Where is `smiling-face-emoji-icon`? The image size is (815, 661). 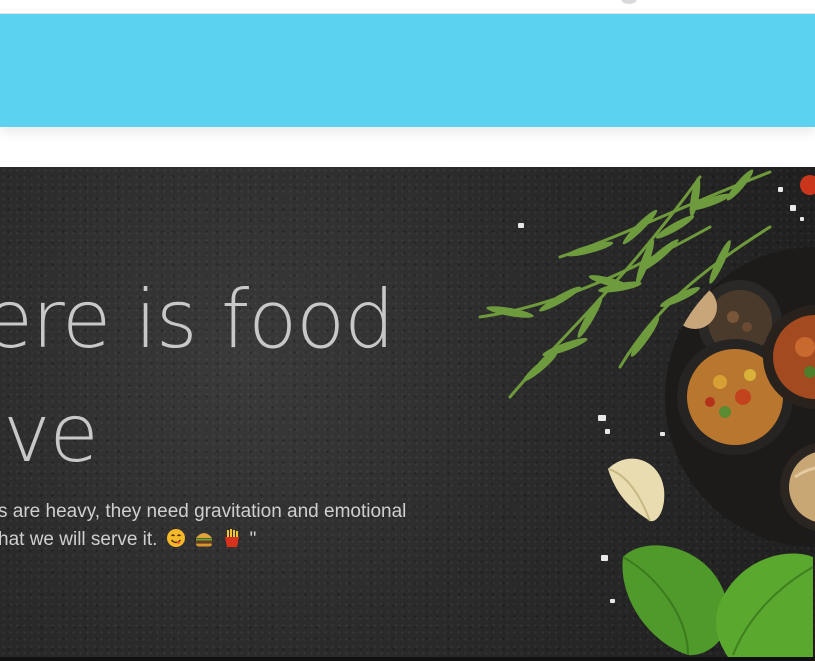
smiling-face-emoji-icon is located at coordinates (175, 538).